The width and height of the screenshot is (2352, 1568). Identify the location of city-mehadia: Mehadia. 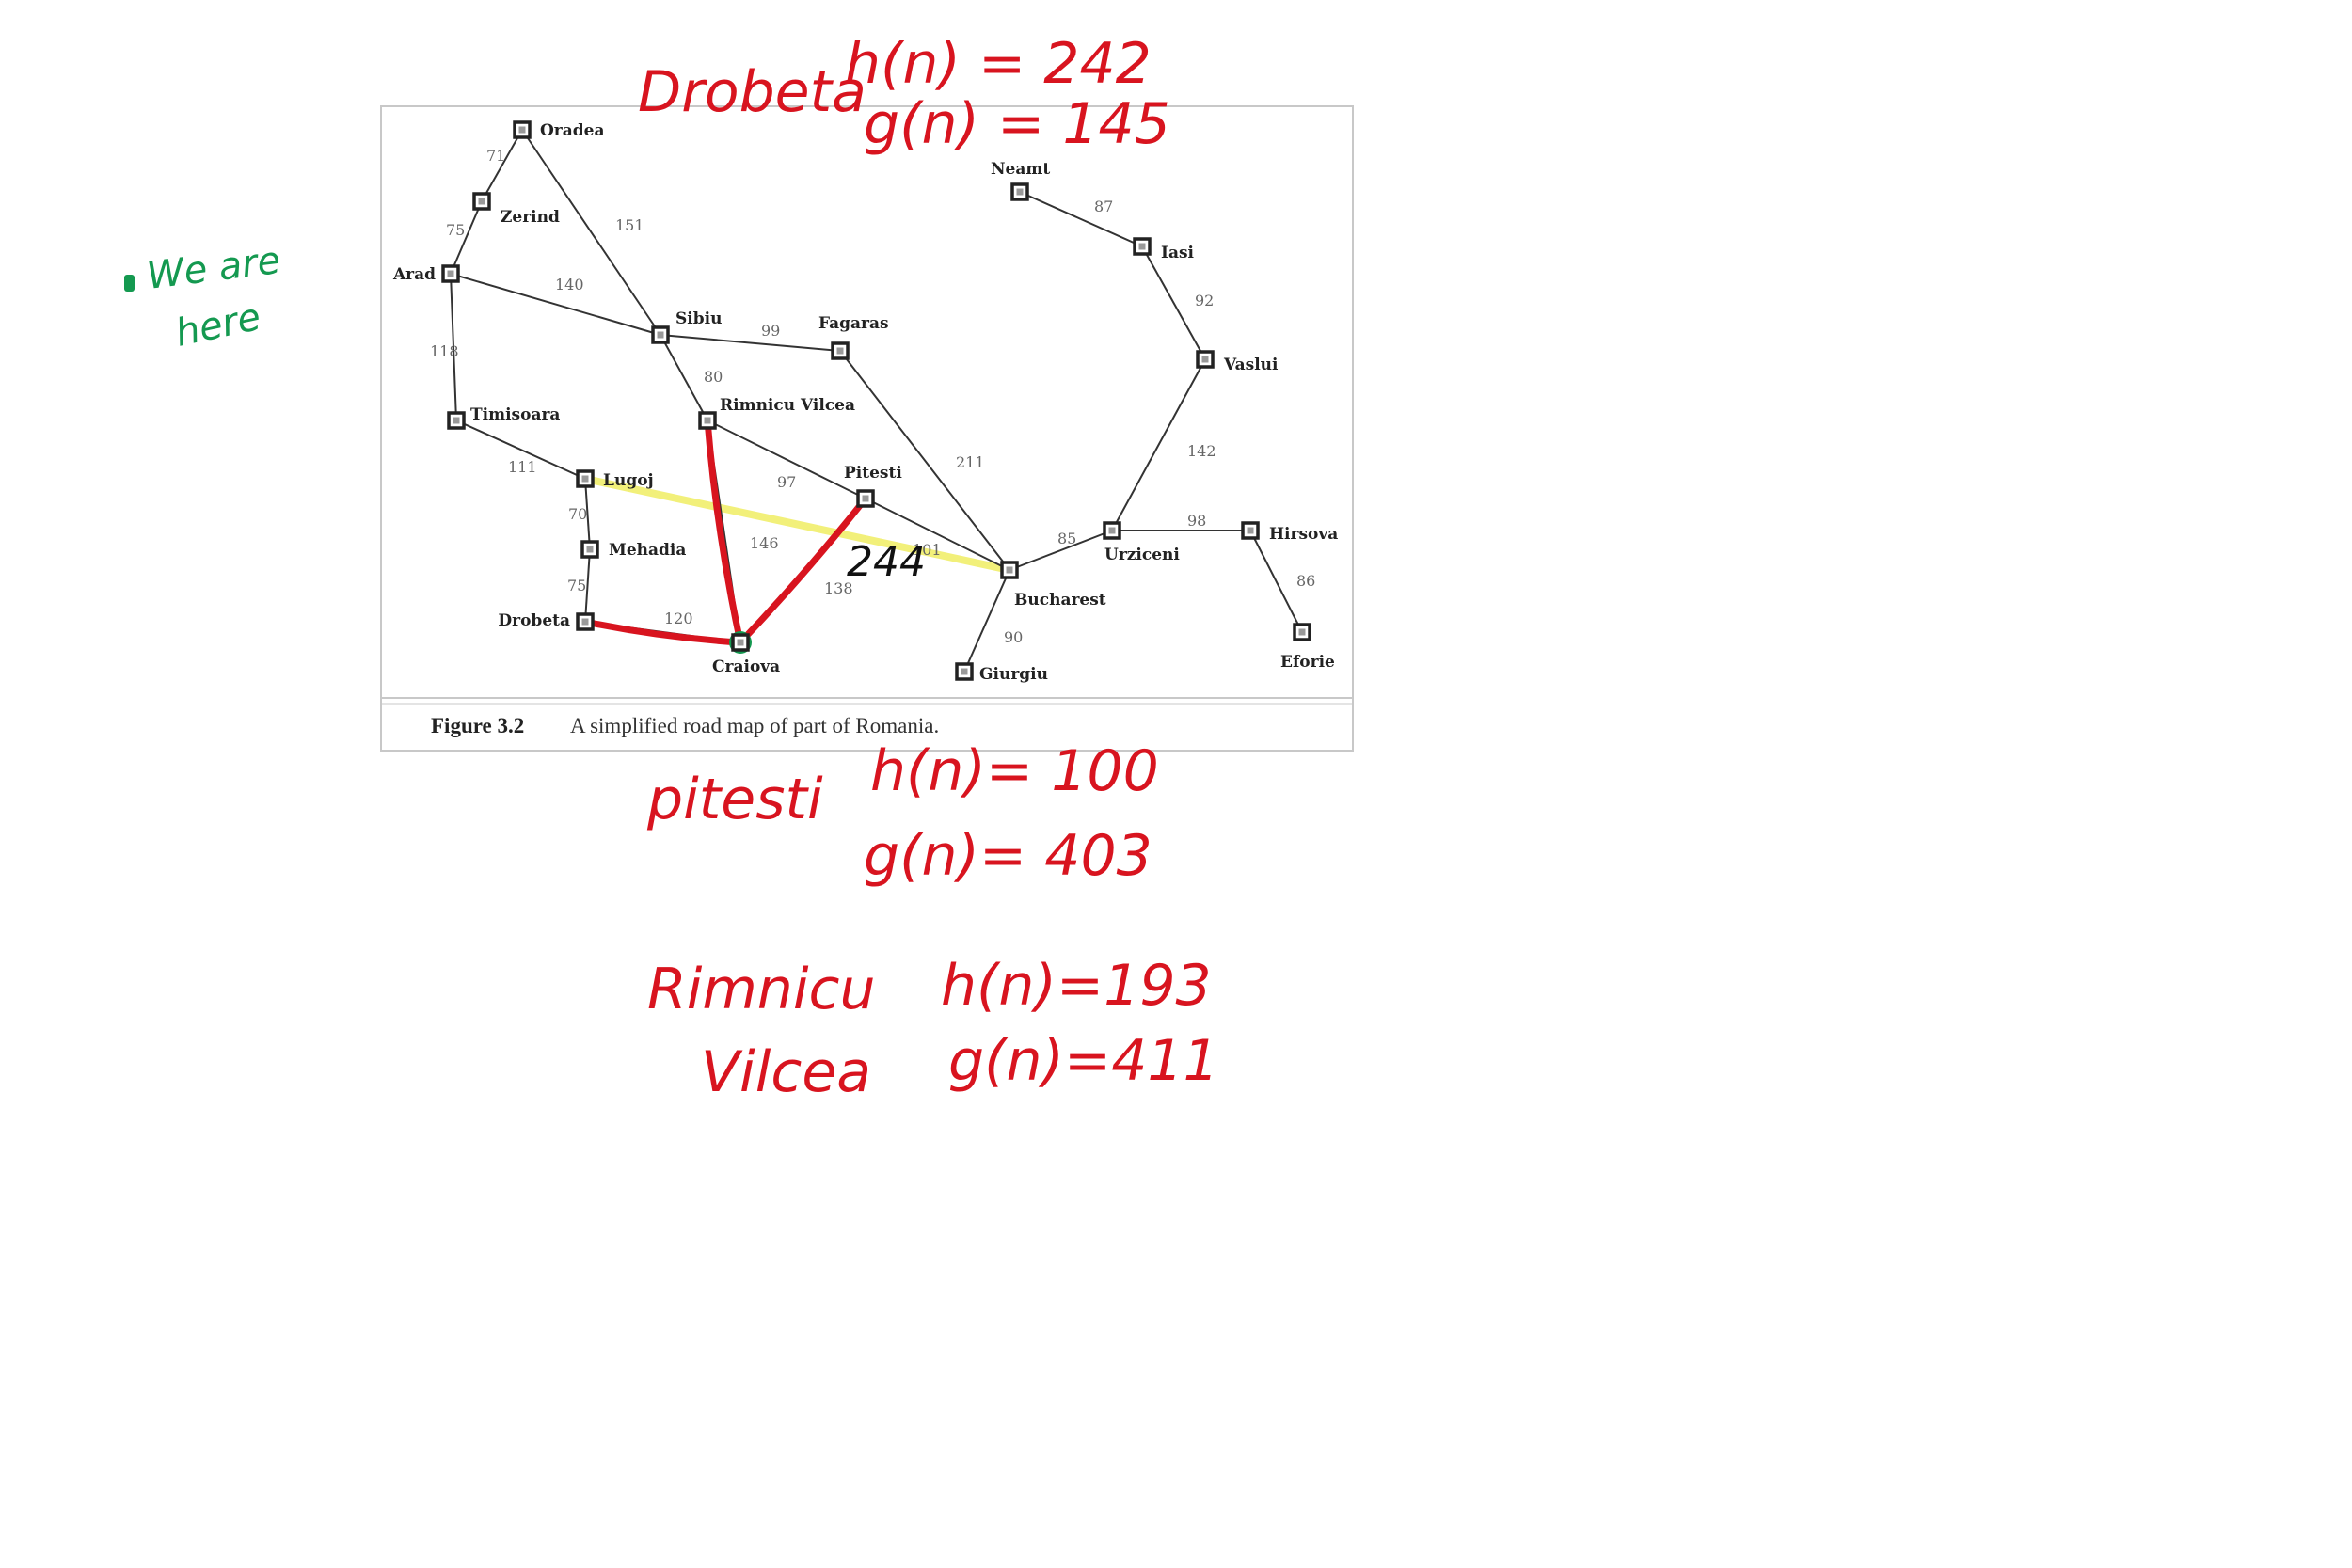
(633, 550).